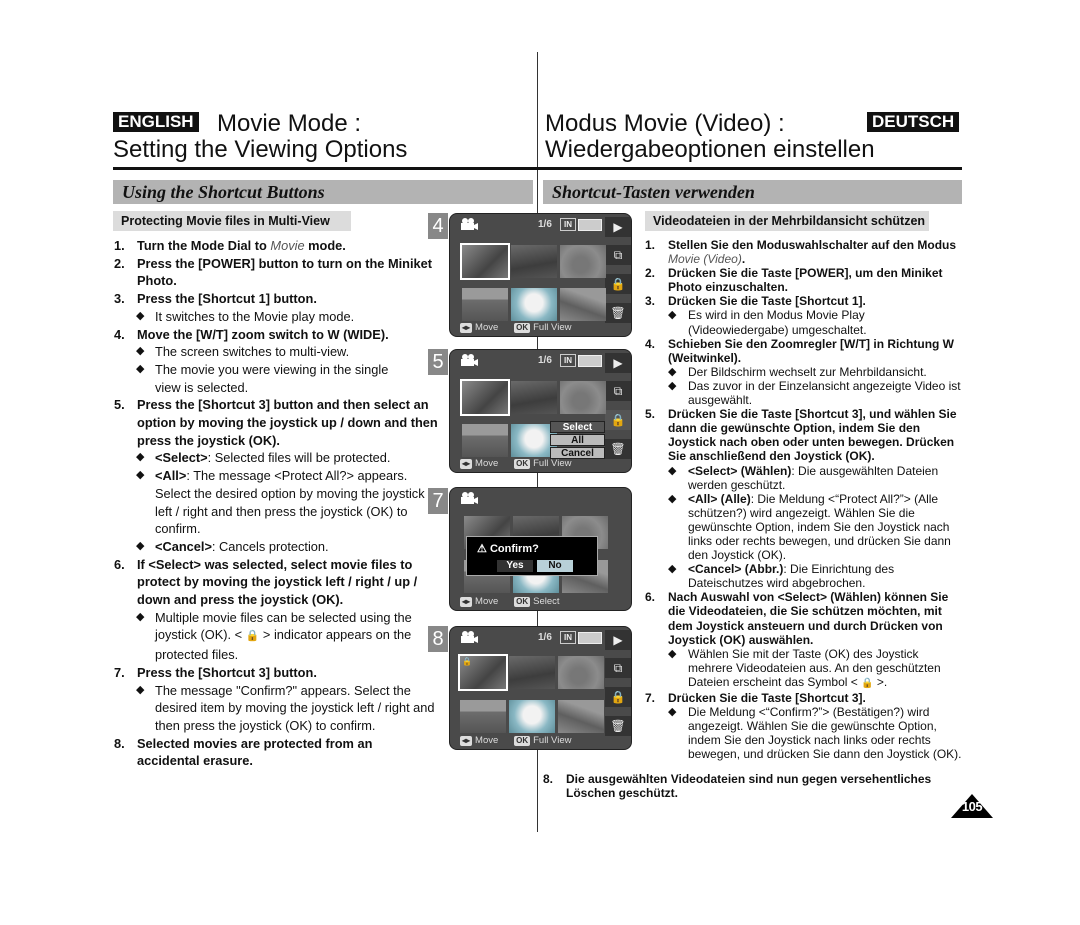  I want to click on de-section-heading: Shortcut-Tasten verwenden, so click(752, 192).